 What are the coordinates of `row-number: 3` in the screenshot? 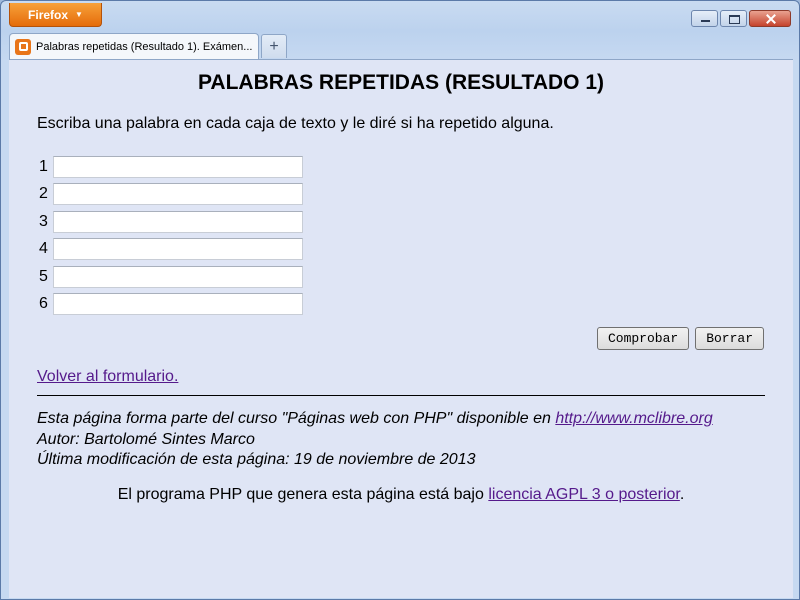 It's located at (43, 221).